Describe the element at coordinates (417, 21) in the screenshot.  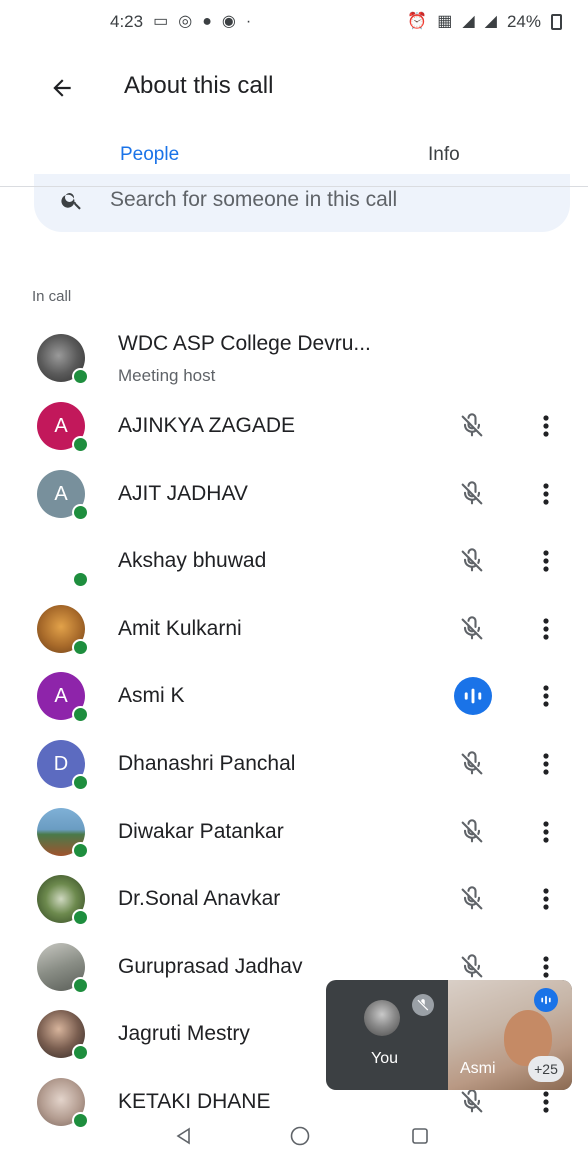
I see `alarm-icon: ⏰` at that location.